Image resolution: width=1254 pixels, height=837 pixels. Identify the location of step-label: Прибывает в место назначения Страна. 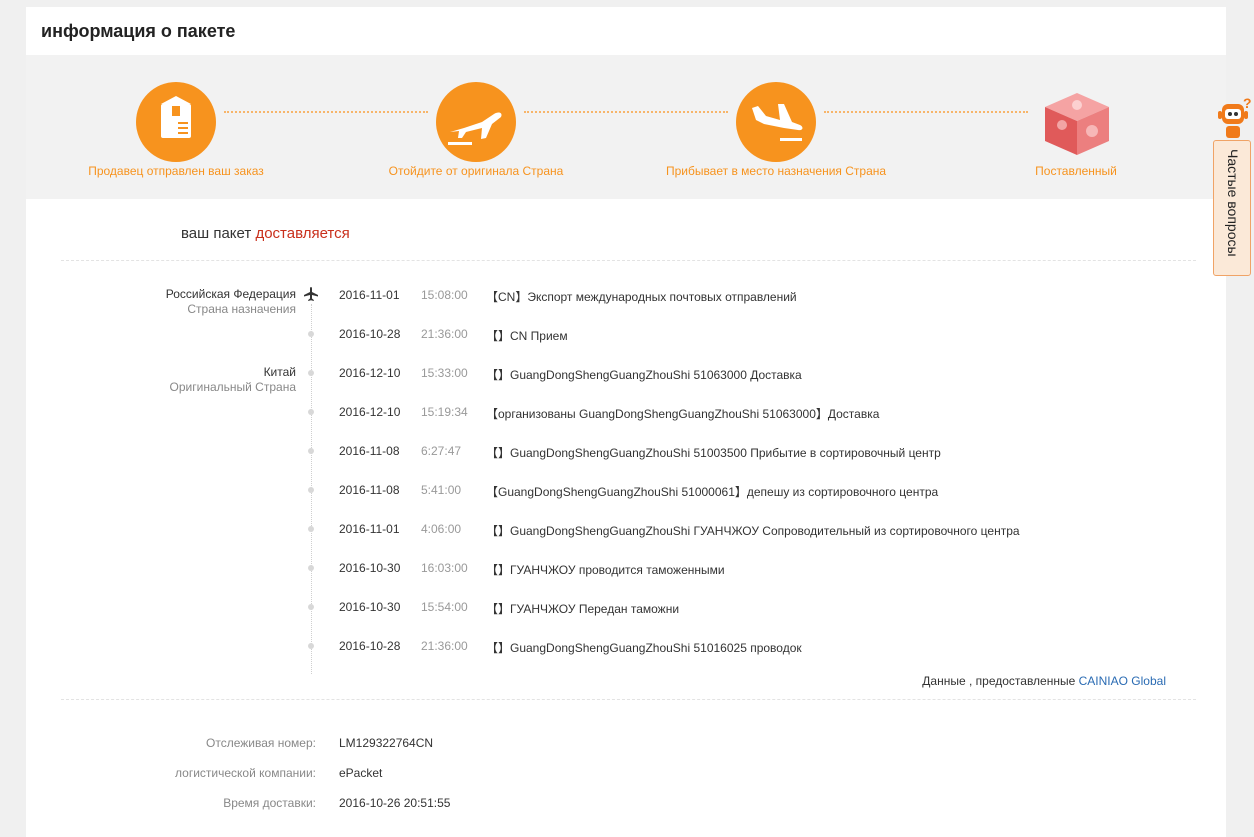
(776, 171).